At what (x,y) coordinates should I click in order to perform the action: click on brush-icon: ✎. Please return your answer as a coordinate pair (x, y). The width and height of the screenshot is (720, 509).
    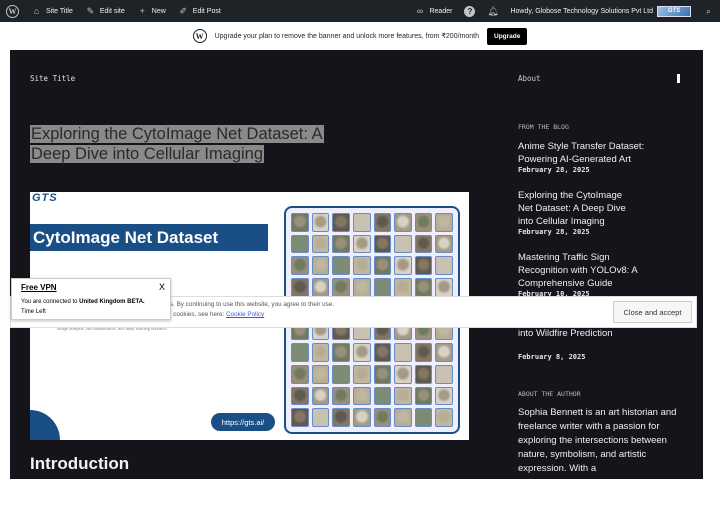
    Looking at the image, I should click on (90, 10).